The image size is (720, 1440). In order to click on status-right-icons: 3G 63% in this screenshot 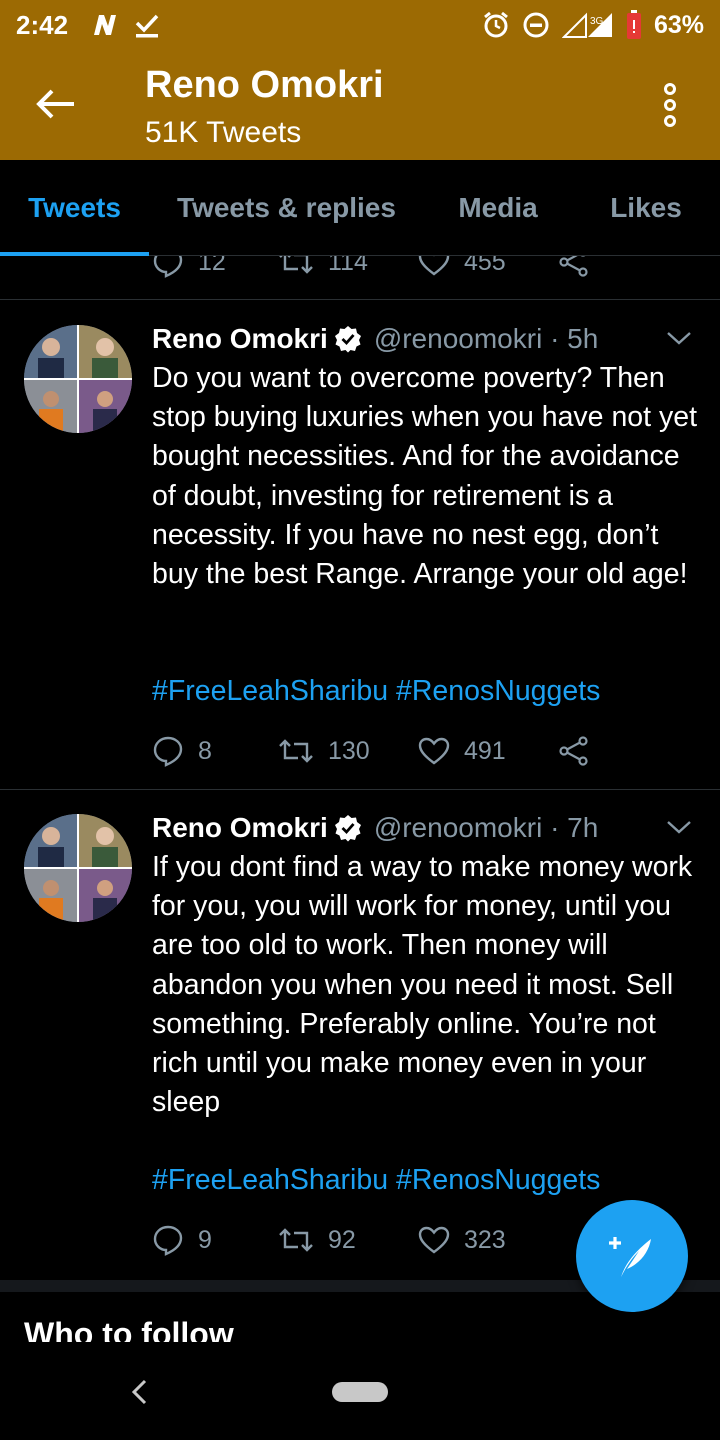, I will do `click(593, 25)`.